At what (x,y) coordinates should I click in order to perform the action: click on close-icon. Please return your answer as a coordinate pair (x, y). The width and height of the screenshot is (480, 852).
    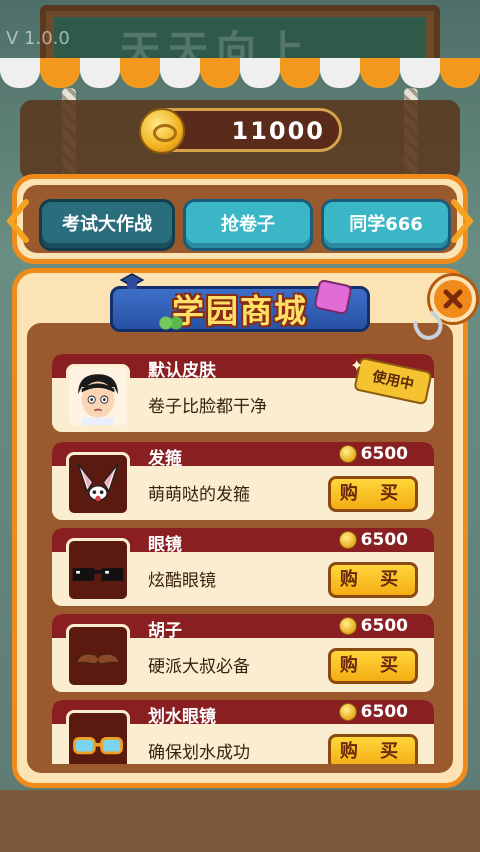
    Looking at the image, I should click on (453, 299).